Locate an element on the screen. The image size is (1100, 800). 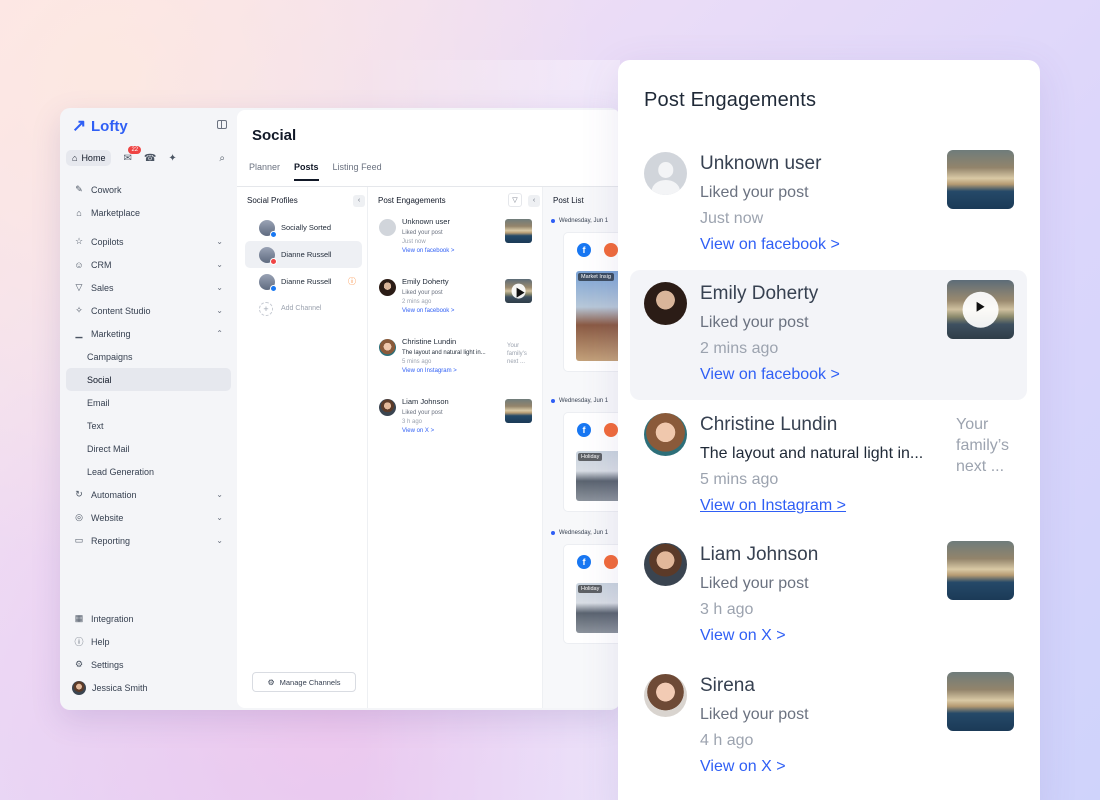
tab-bar: Planner Posts Listing Feed is located at coordinates (322, 171).